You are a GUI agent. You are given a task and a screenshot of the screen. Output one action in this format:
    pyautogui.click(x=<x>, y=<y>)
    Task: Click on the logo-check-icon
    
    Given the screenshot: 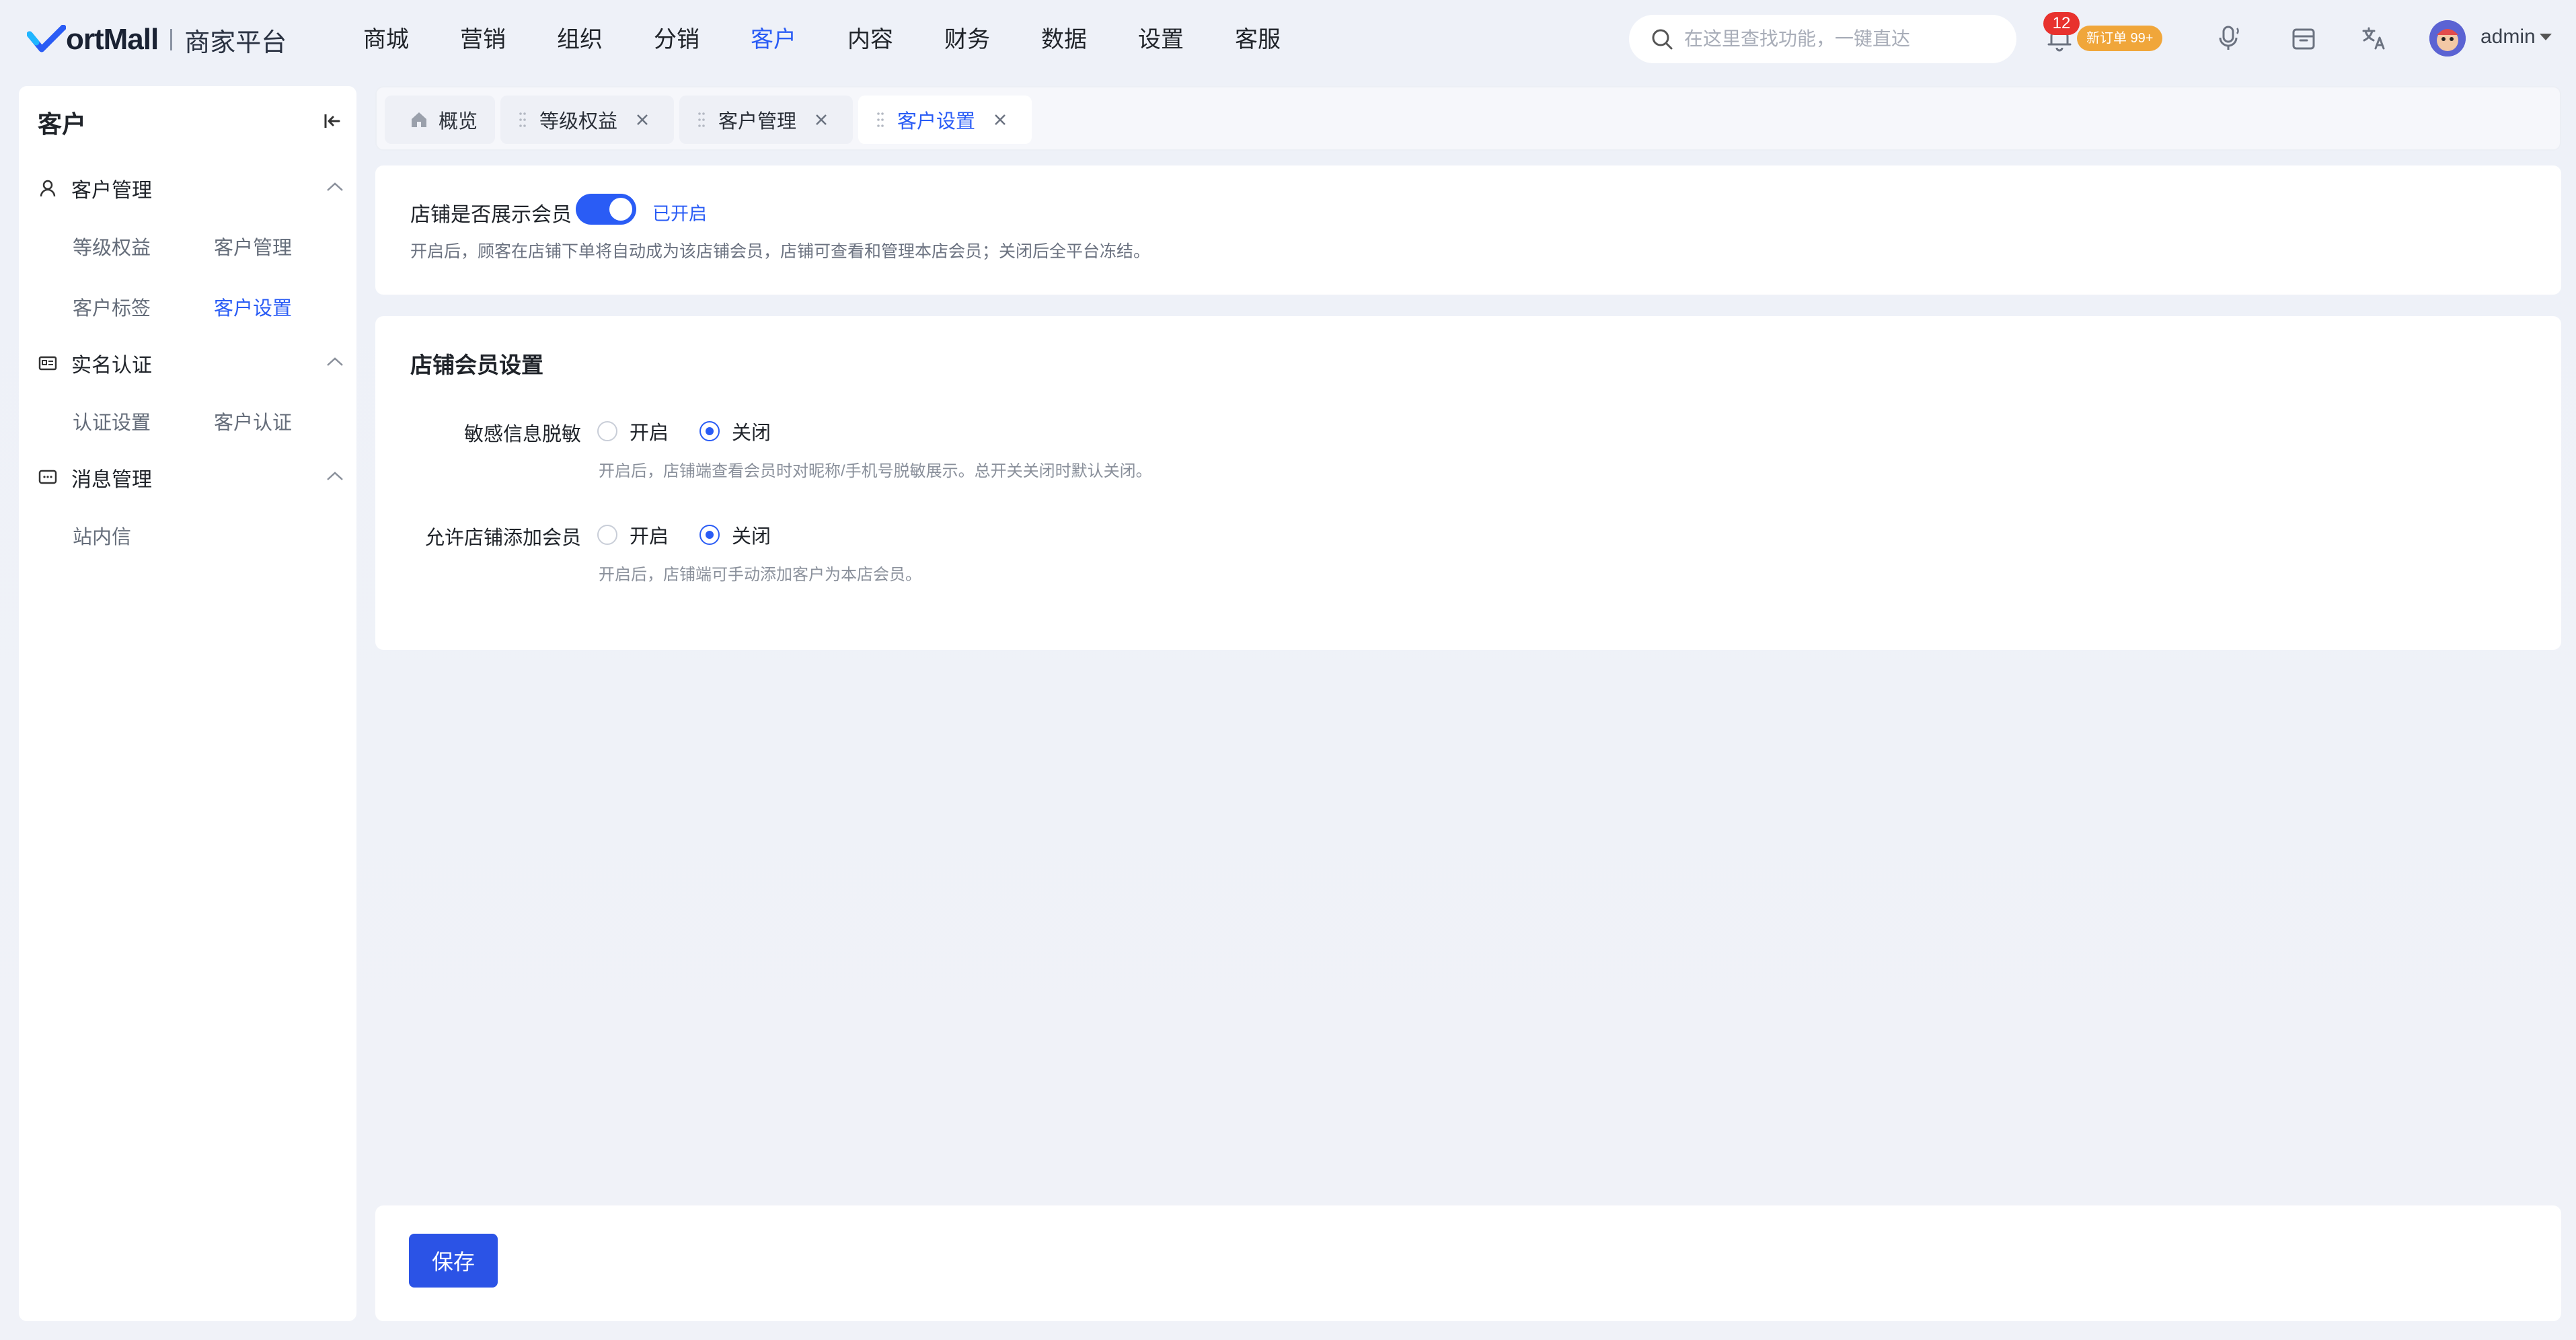 What is the action you would take?
    pyautogui.click(x=46, y=38)
    